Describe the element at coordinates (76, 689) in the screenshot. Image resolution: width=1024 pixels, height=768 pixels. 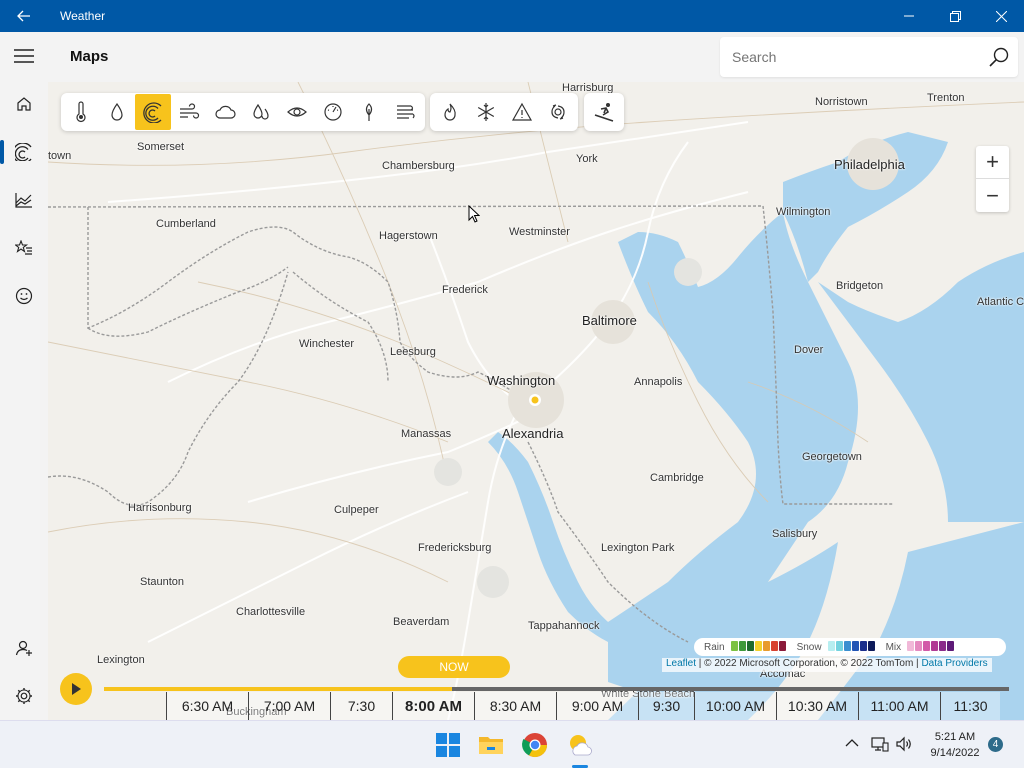
I see `play-button` at that location.